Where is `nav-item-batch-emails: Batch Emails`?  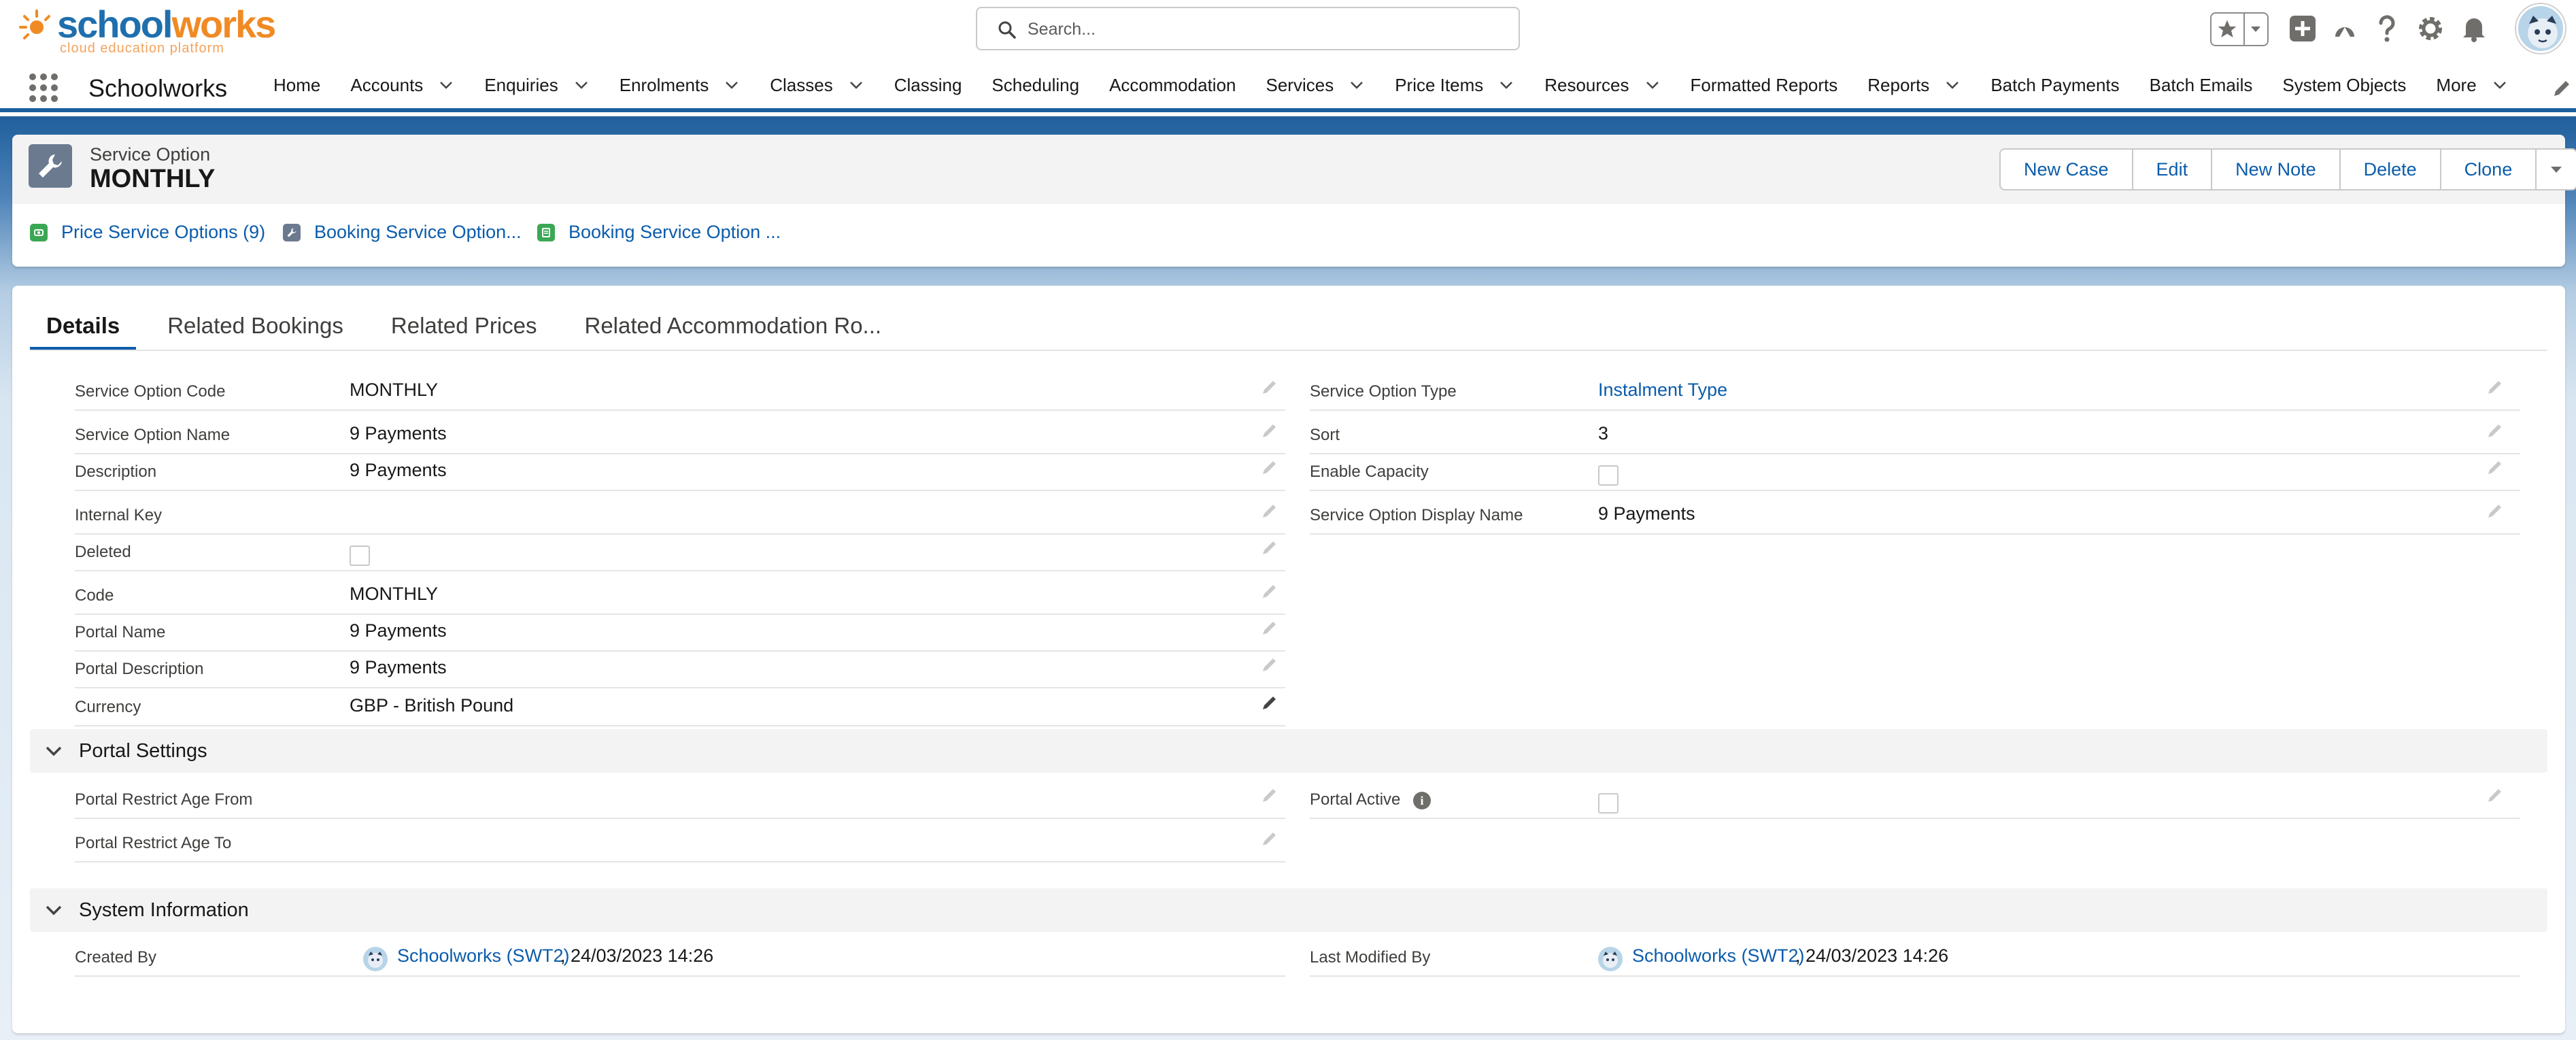
nav-item-batch-emails: Batch Emails is located at coordinates (2201, 85).